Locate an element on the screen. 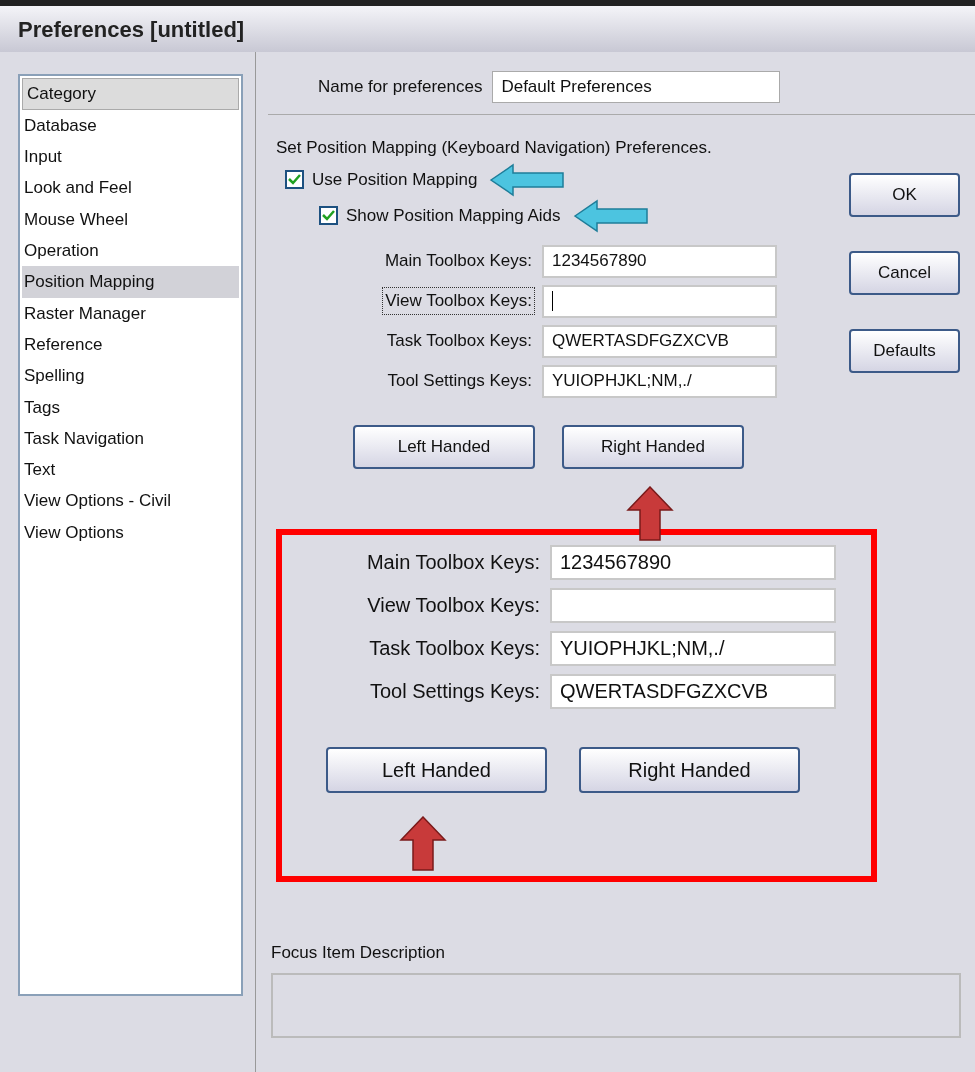  category-item: Raster Manager is located at coordinates (130, 313).